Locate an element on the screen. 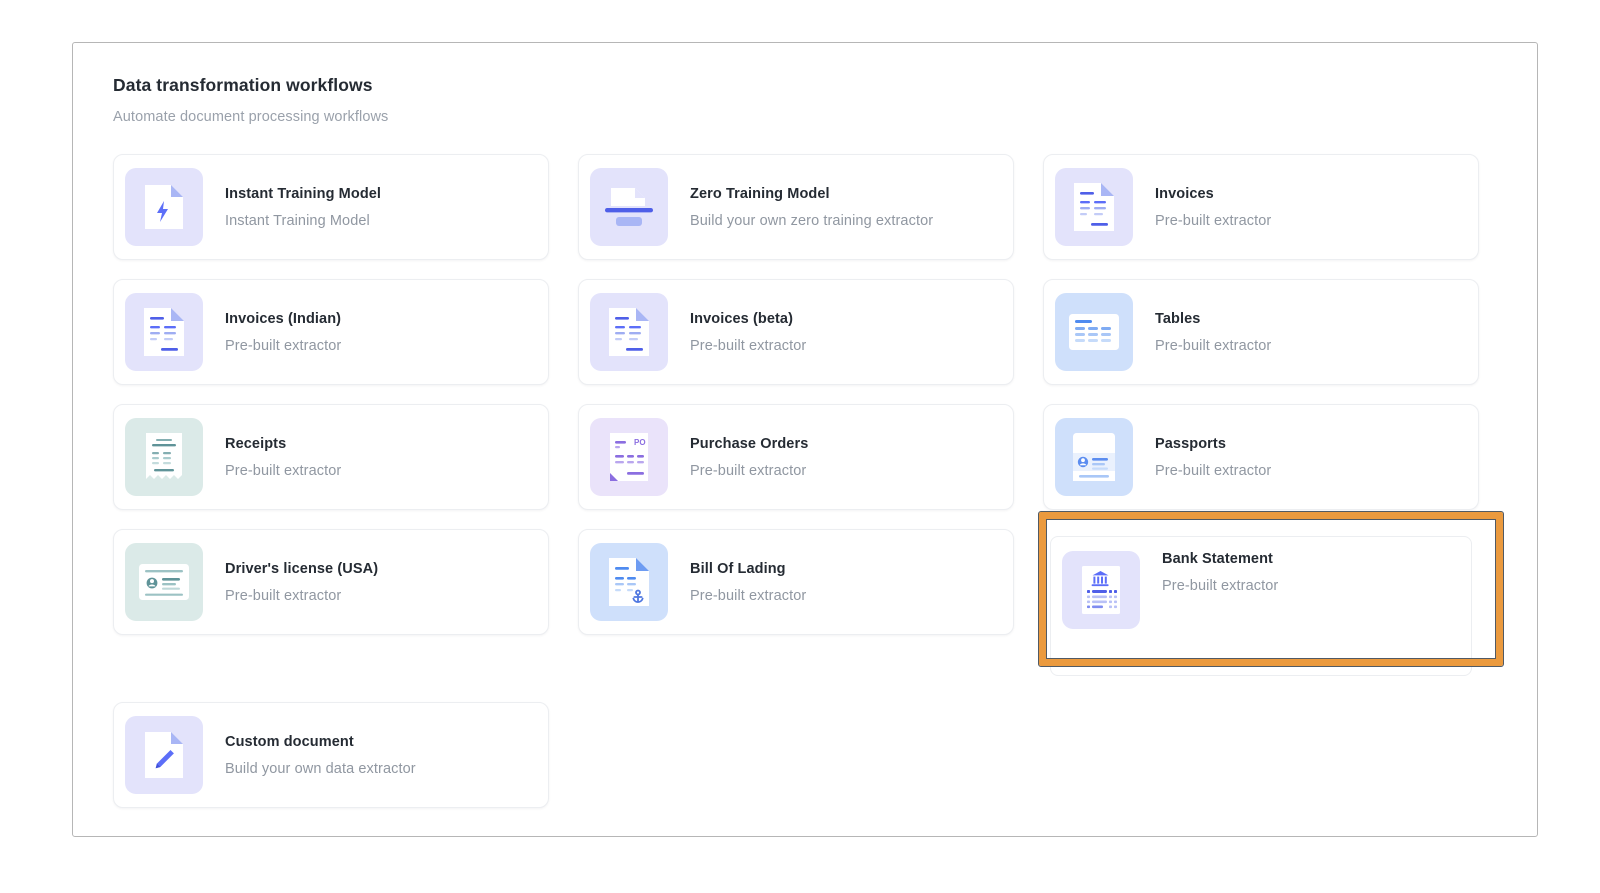  receipt-icon is located at coordinates (164, 457).